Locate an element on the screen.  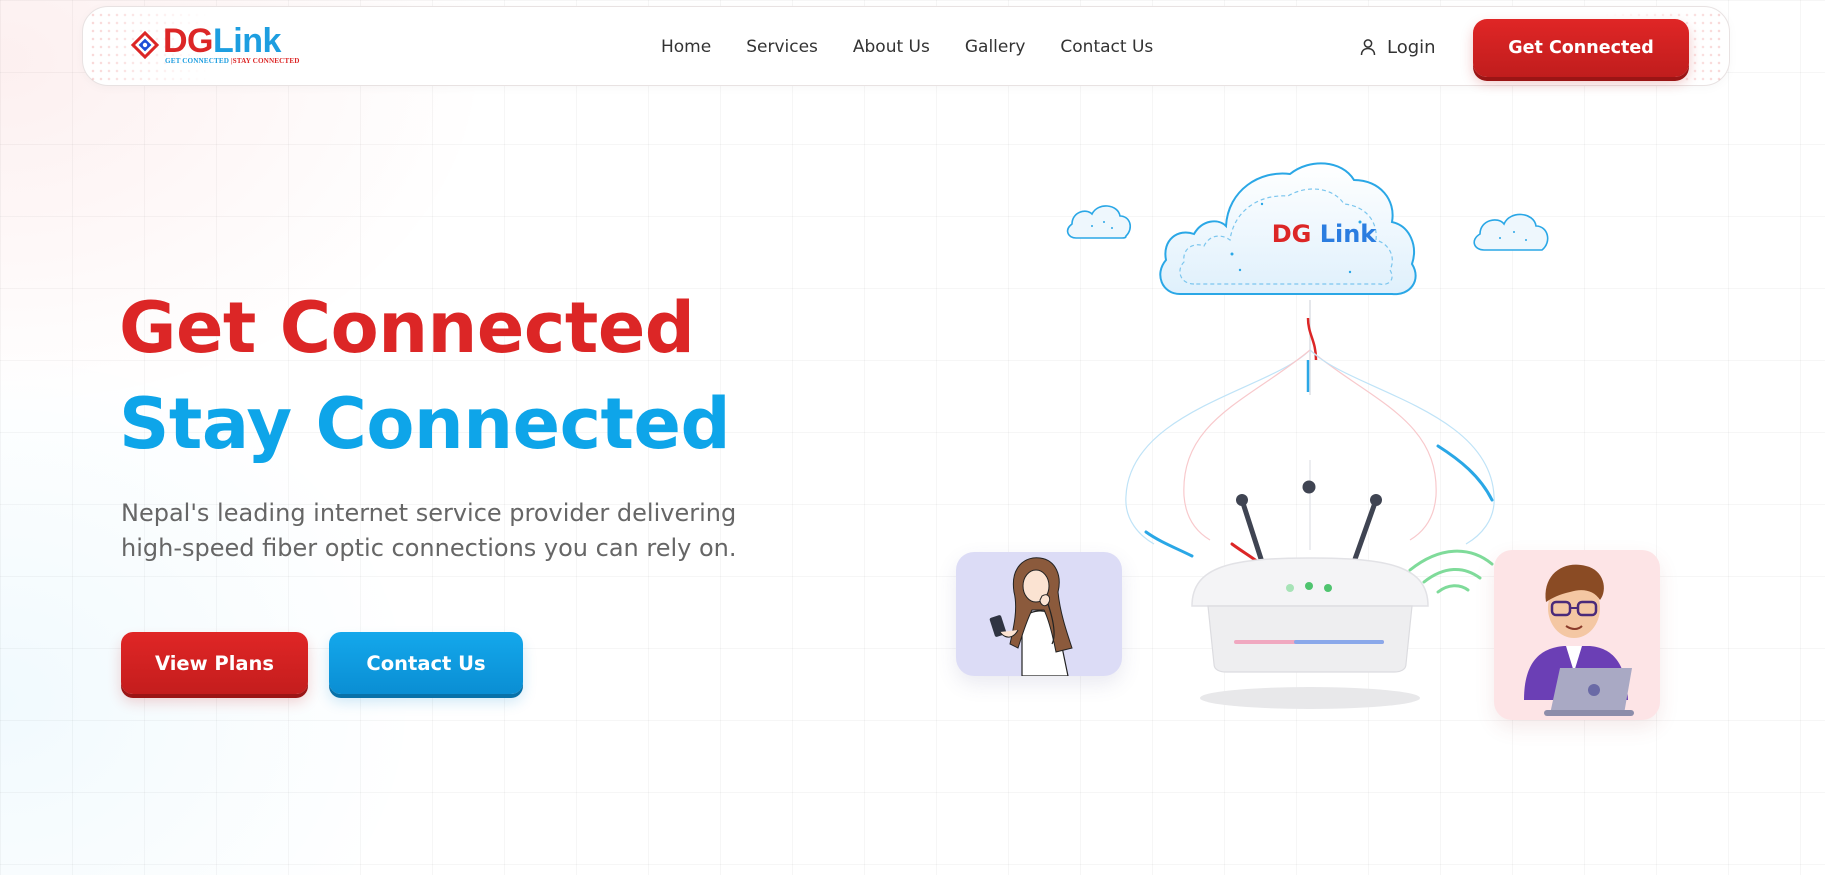
brand-logo: DGLink GET CONNECTED |STAY CONNECTED is located at coordinates (213, 46).